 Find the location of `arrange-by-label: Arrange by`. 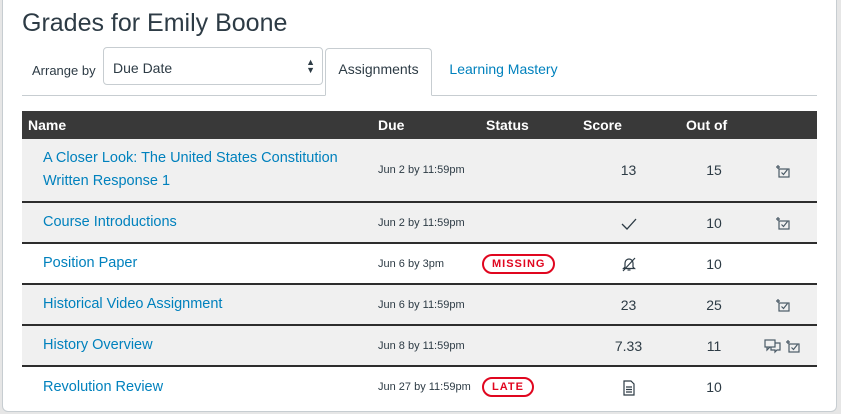

arrange-by-label: Arrange by is located at coordinates (64, 70).